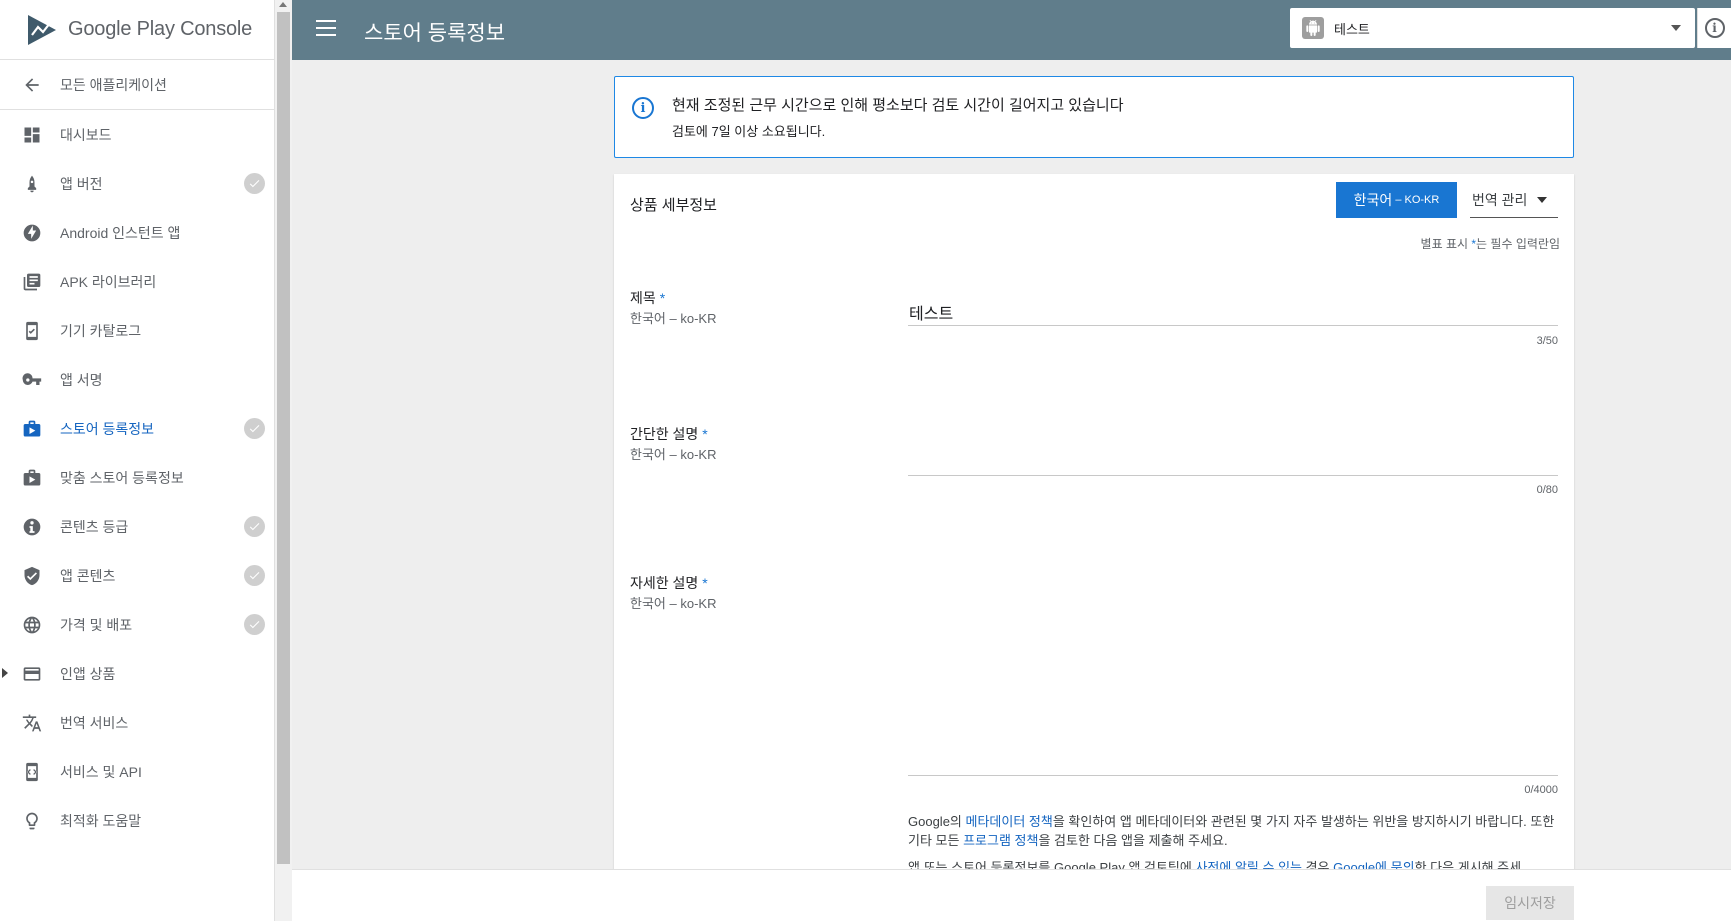  I want to click on required-note: 별표 표시 *는 필수 입력란임, so click(1490, 244).